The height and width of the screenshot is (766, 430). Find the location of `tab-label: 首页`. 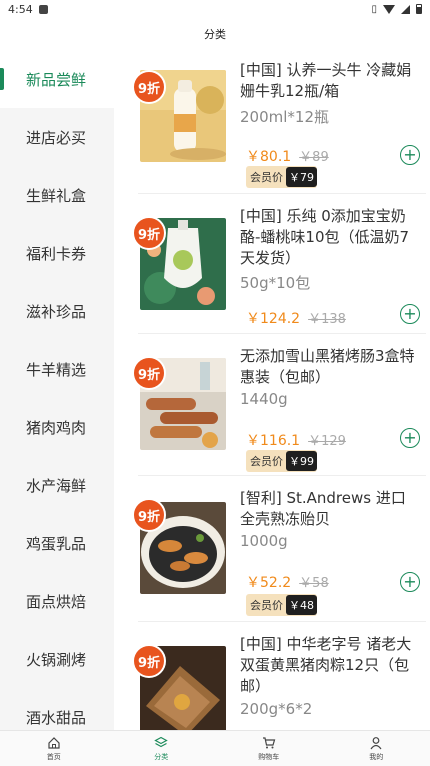

tab-label: 首页 is located at coordinates (53, 756).